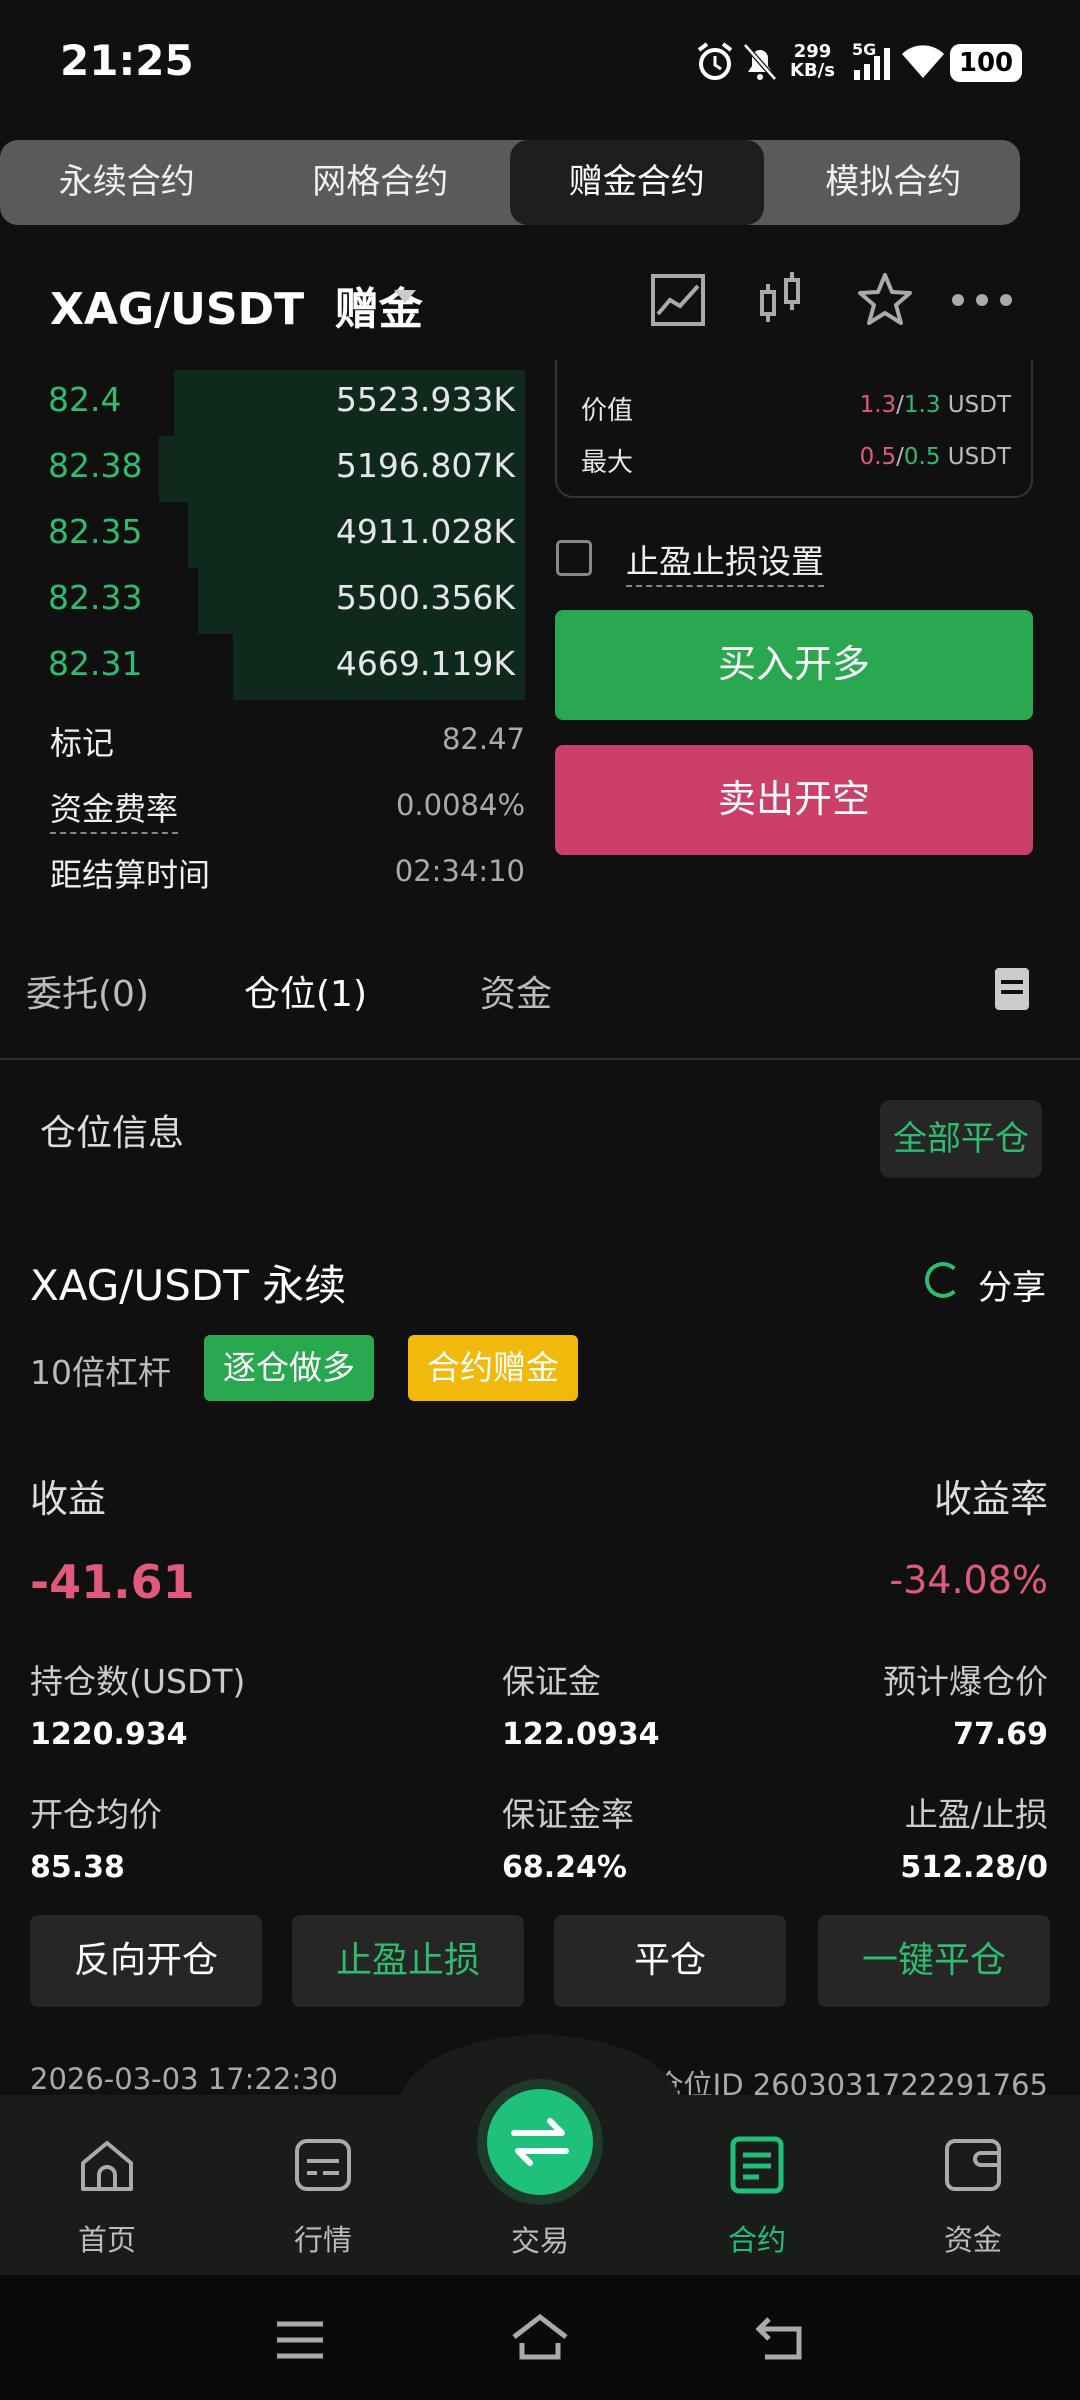 The height and width of the screenshot is (2400, 1080). Describe the element at coordinates (188, 1285) in the screenshot. I see `position-name: XAG/USDT 永续` at that location.